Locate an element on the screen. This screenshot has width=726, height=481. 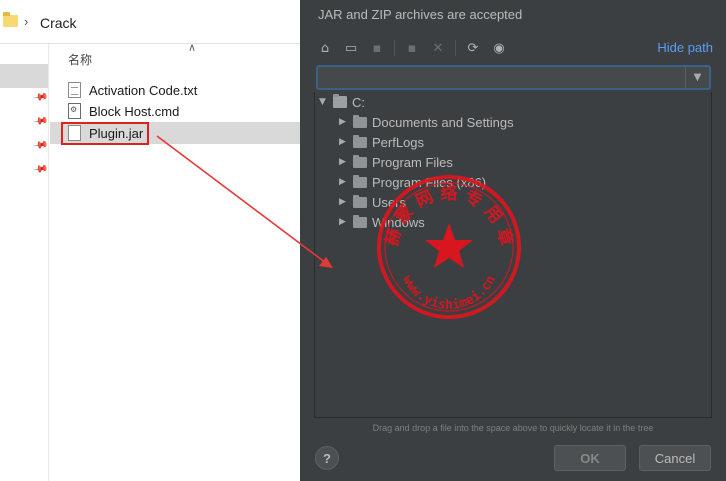
tree-node-label: Program Files is located at coordinates (412, 162).